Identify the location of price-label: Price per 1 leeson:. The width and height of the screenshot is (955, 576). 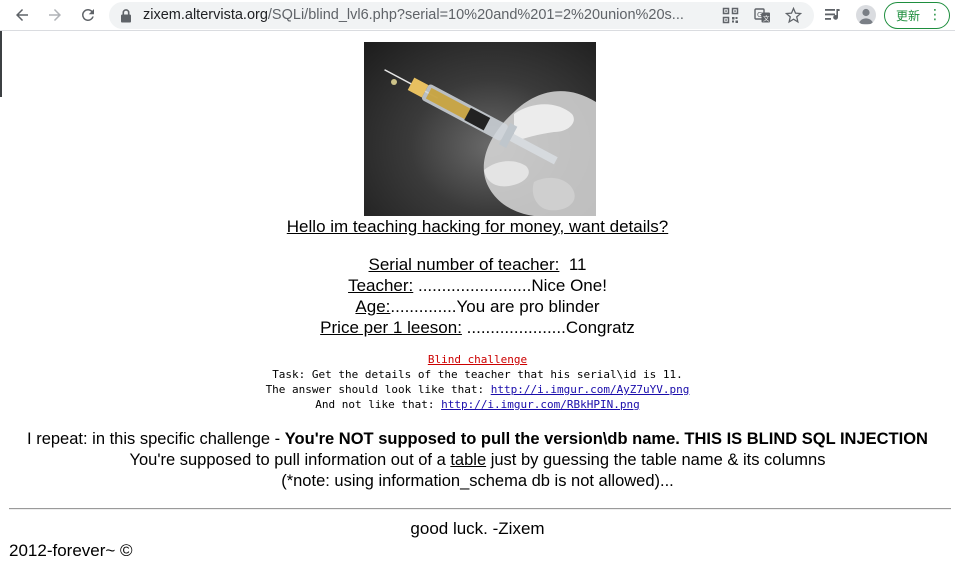
(391, 327).